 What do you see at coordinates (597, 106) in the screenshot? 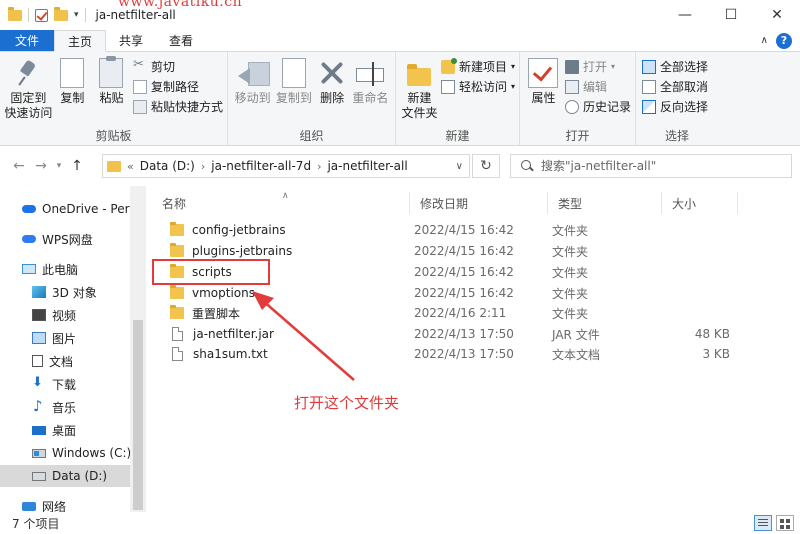
I see `history-button: 历史记录` at bounding box center [597, 106].